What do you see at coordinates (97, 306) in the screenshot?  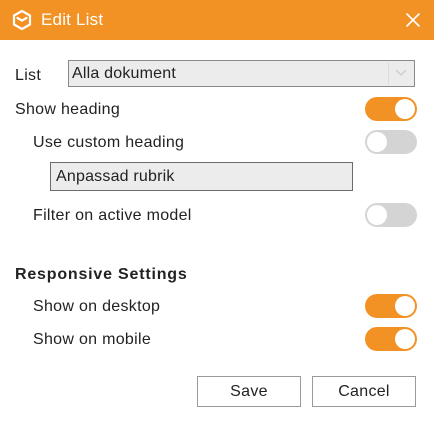 I see `show-on-desktop-label: Show on desktop` at bounding box center [97, 306].